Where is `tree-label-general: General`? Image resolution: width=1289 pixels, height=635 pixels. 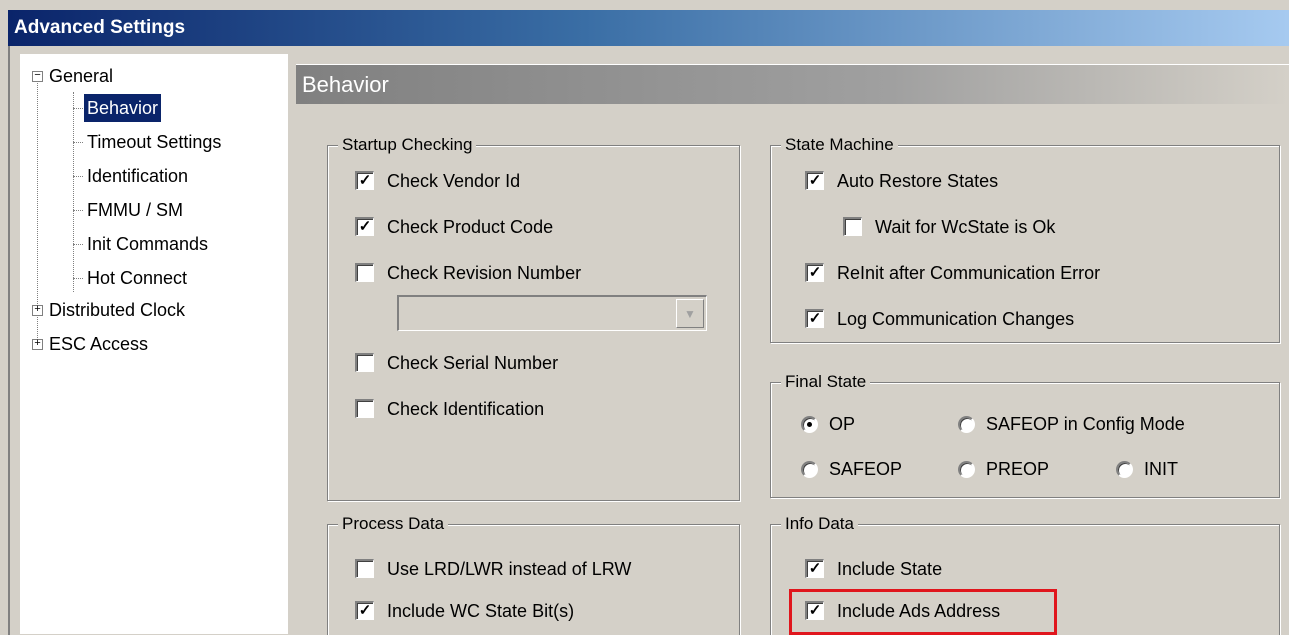 tree-label-general: General is located at coordinates (81, 76).